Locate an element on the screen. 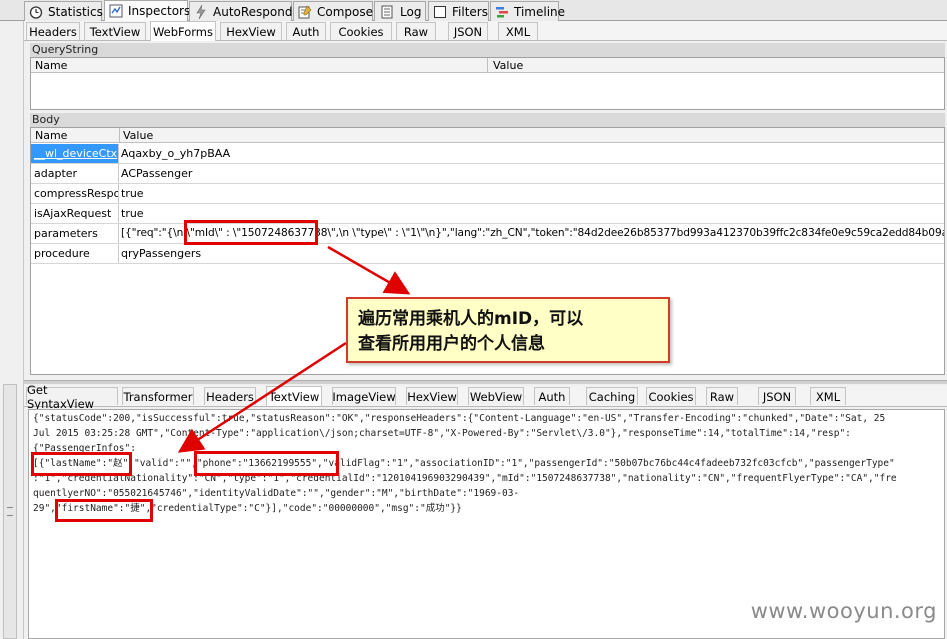 This screenshot has height=639, width=947. watermark: www.wooyun.org is located at coordinates (843, 611).